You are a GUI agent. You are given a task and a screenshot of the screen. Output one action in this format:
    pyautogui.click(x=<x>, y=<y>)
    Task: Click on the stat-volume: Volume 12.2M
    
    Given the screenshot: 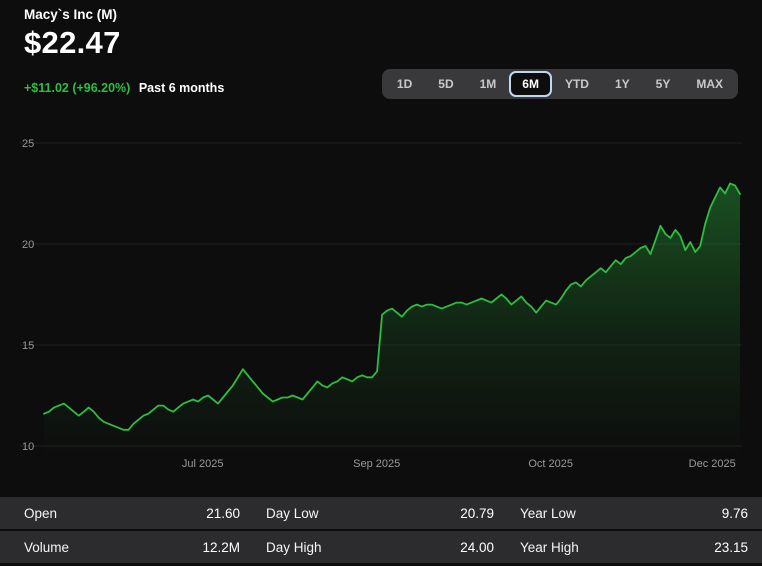 What is the action you would take?
    pyautogui.click(x=127, y=547)
    